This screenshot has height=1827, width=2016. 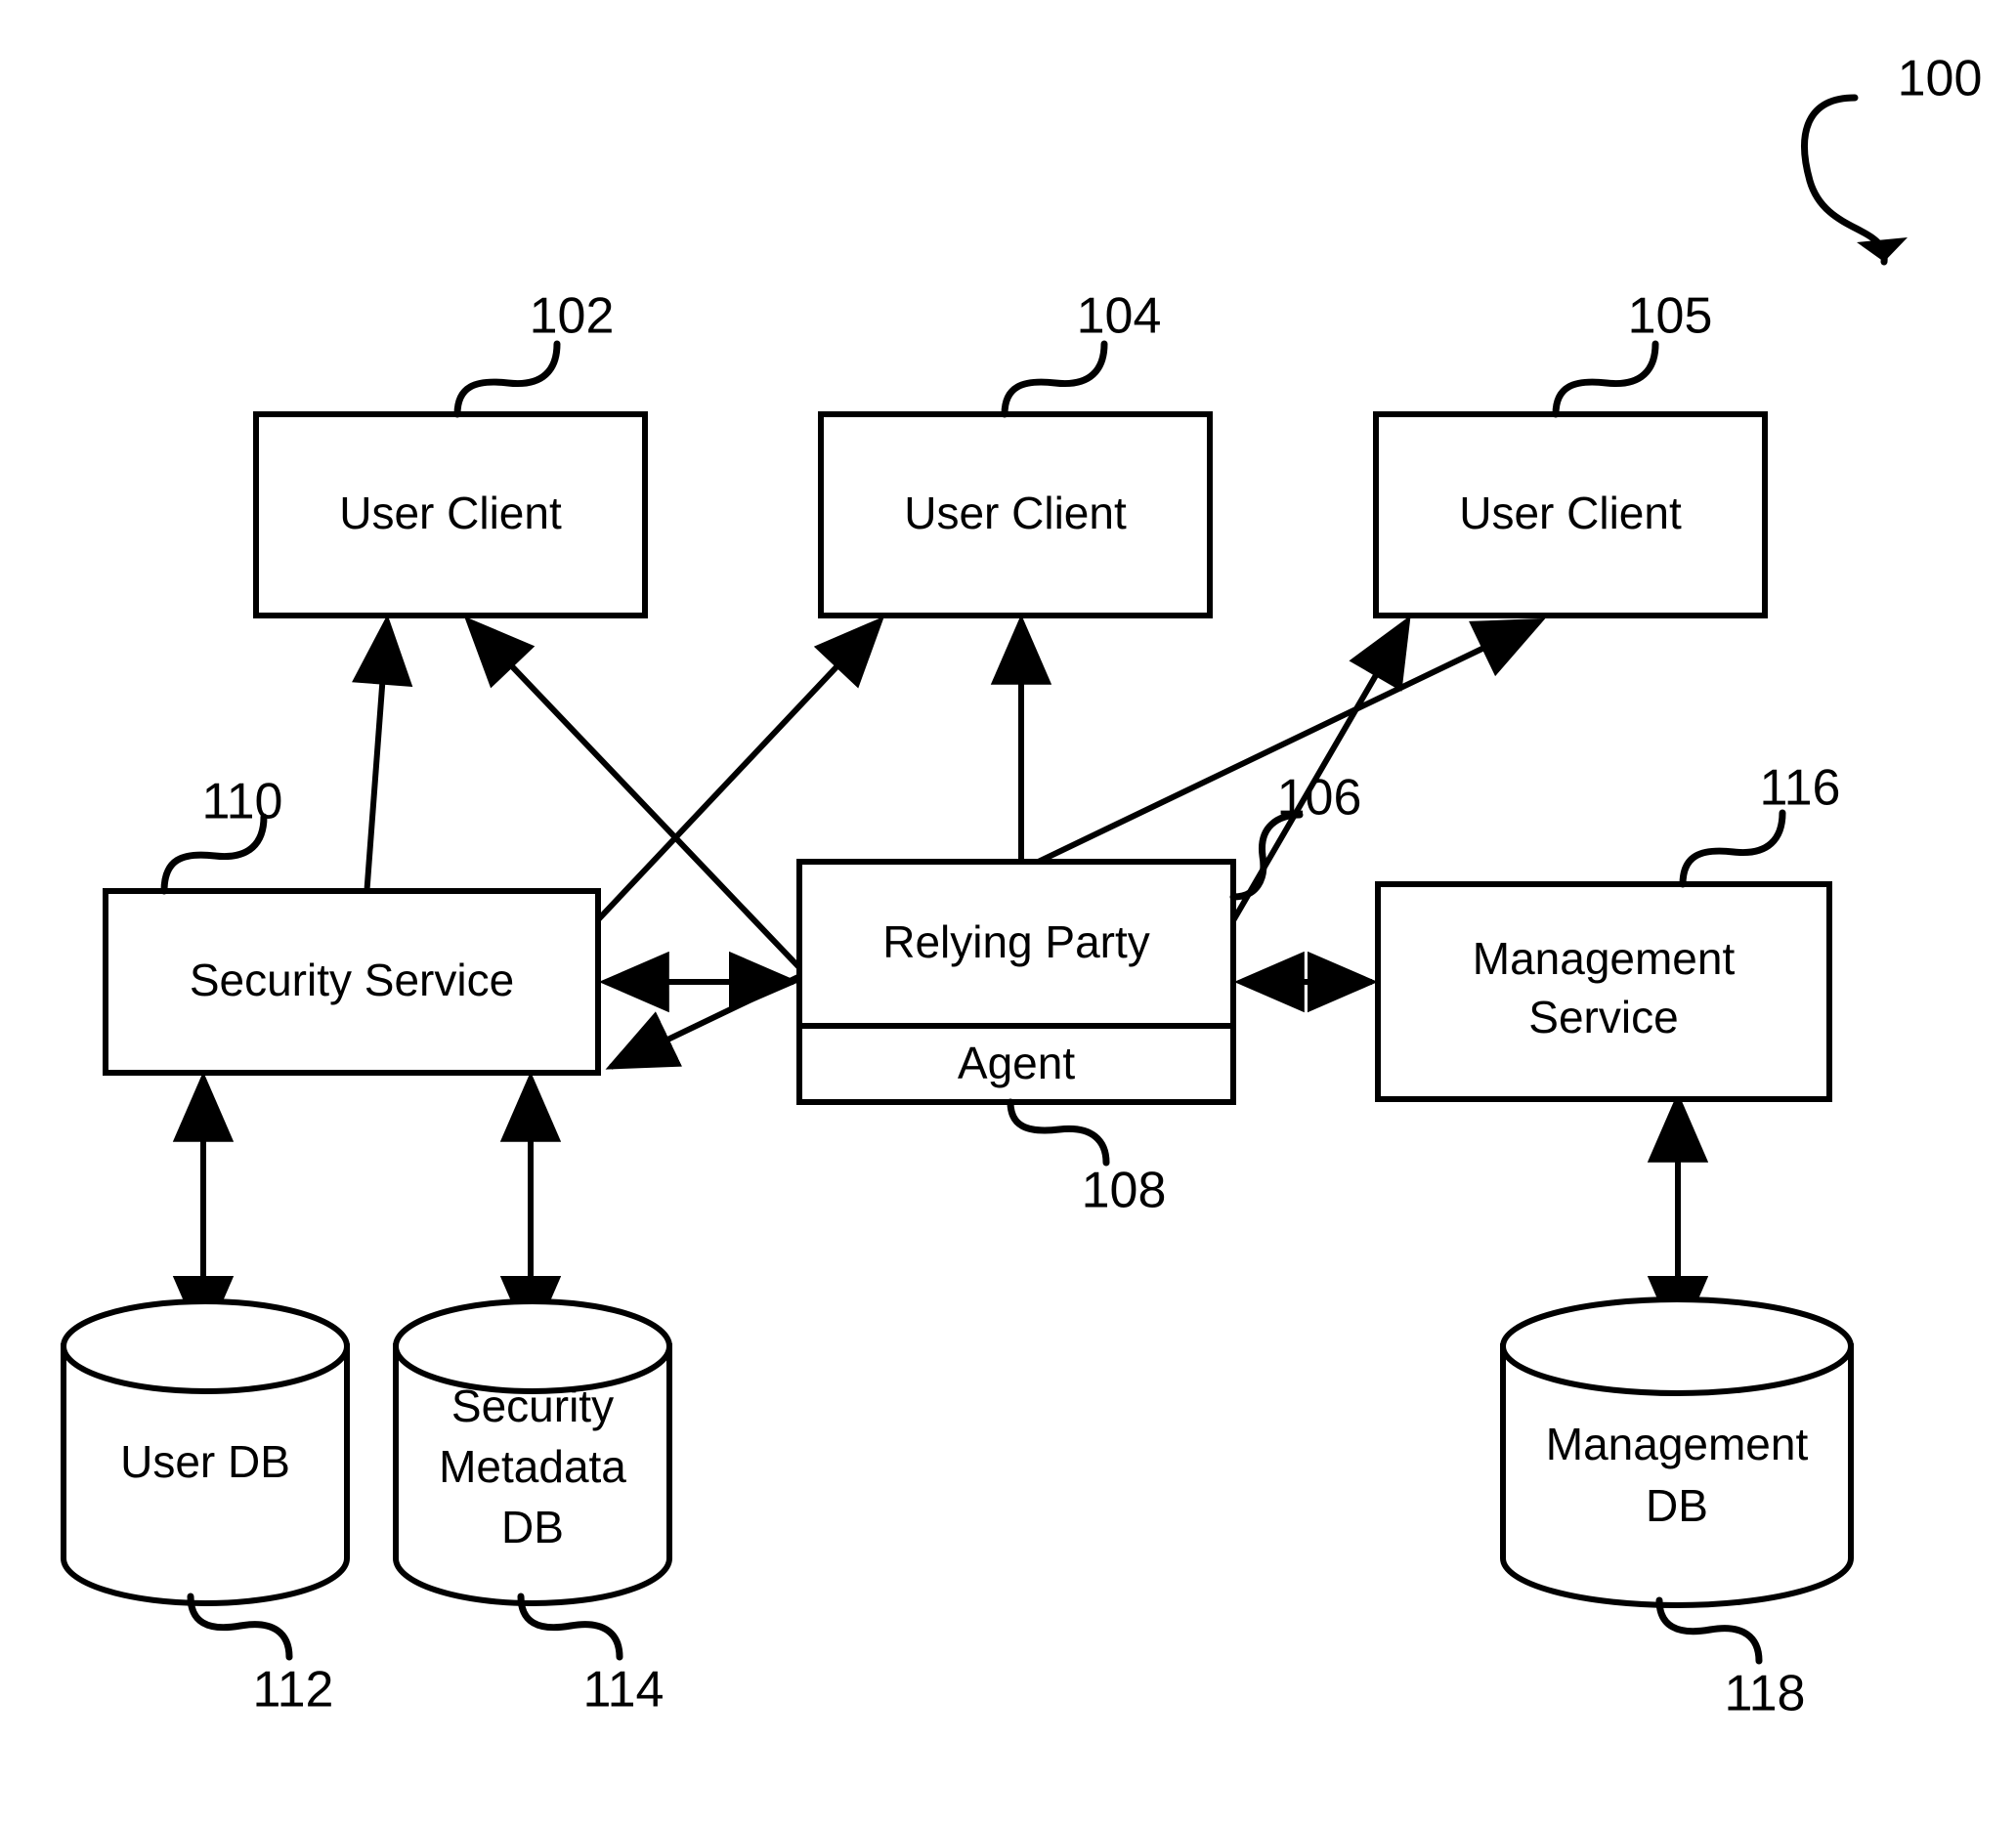 What do you see at coordinates (1605, 379) in the screenshot?
I see `user-client-3-ref-leader` at bounding box center [1605, 379].